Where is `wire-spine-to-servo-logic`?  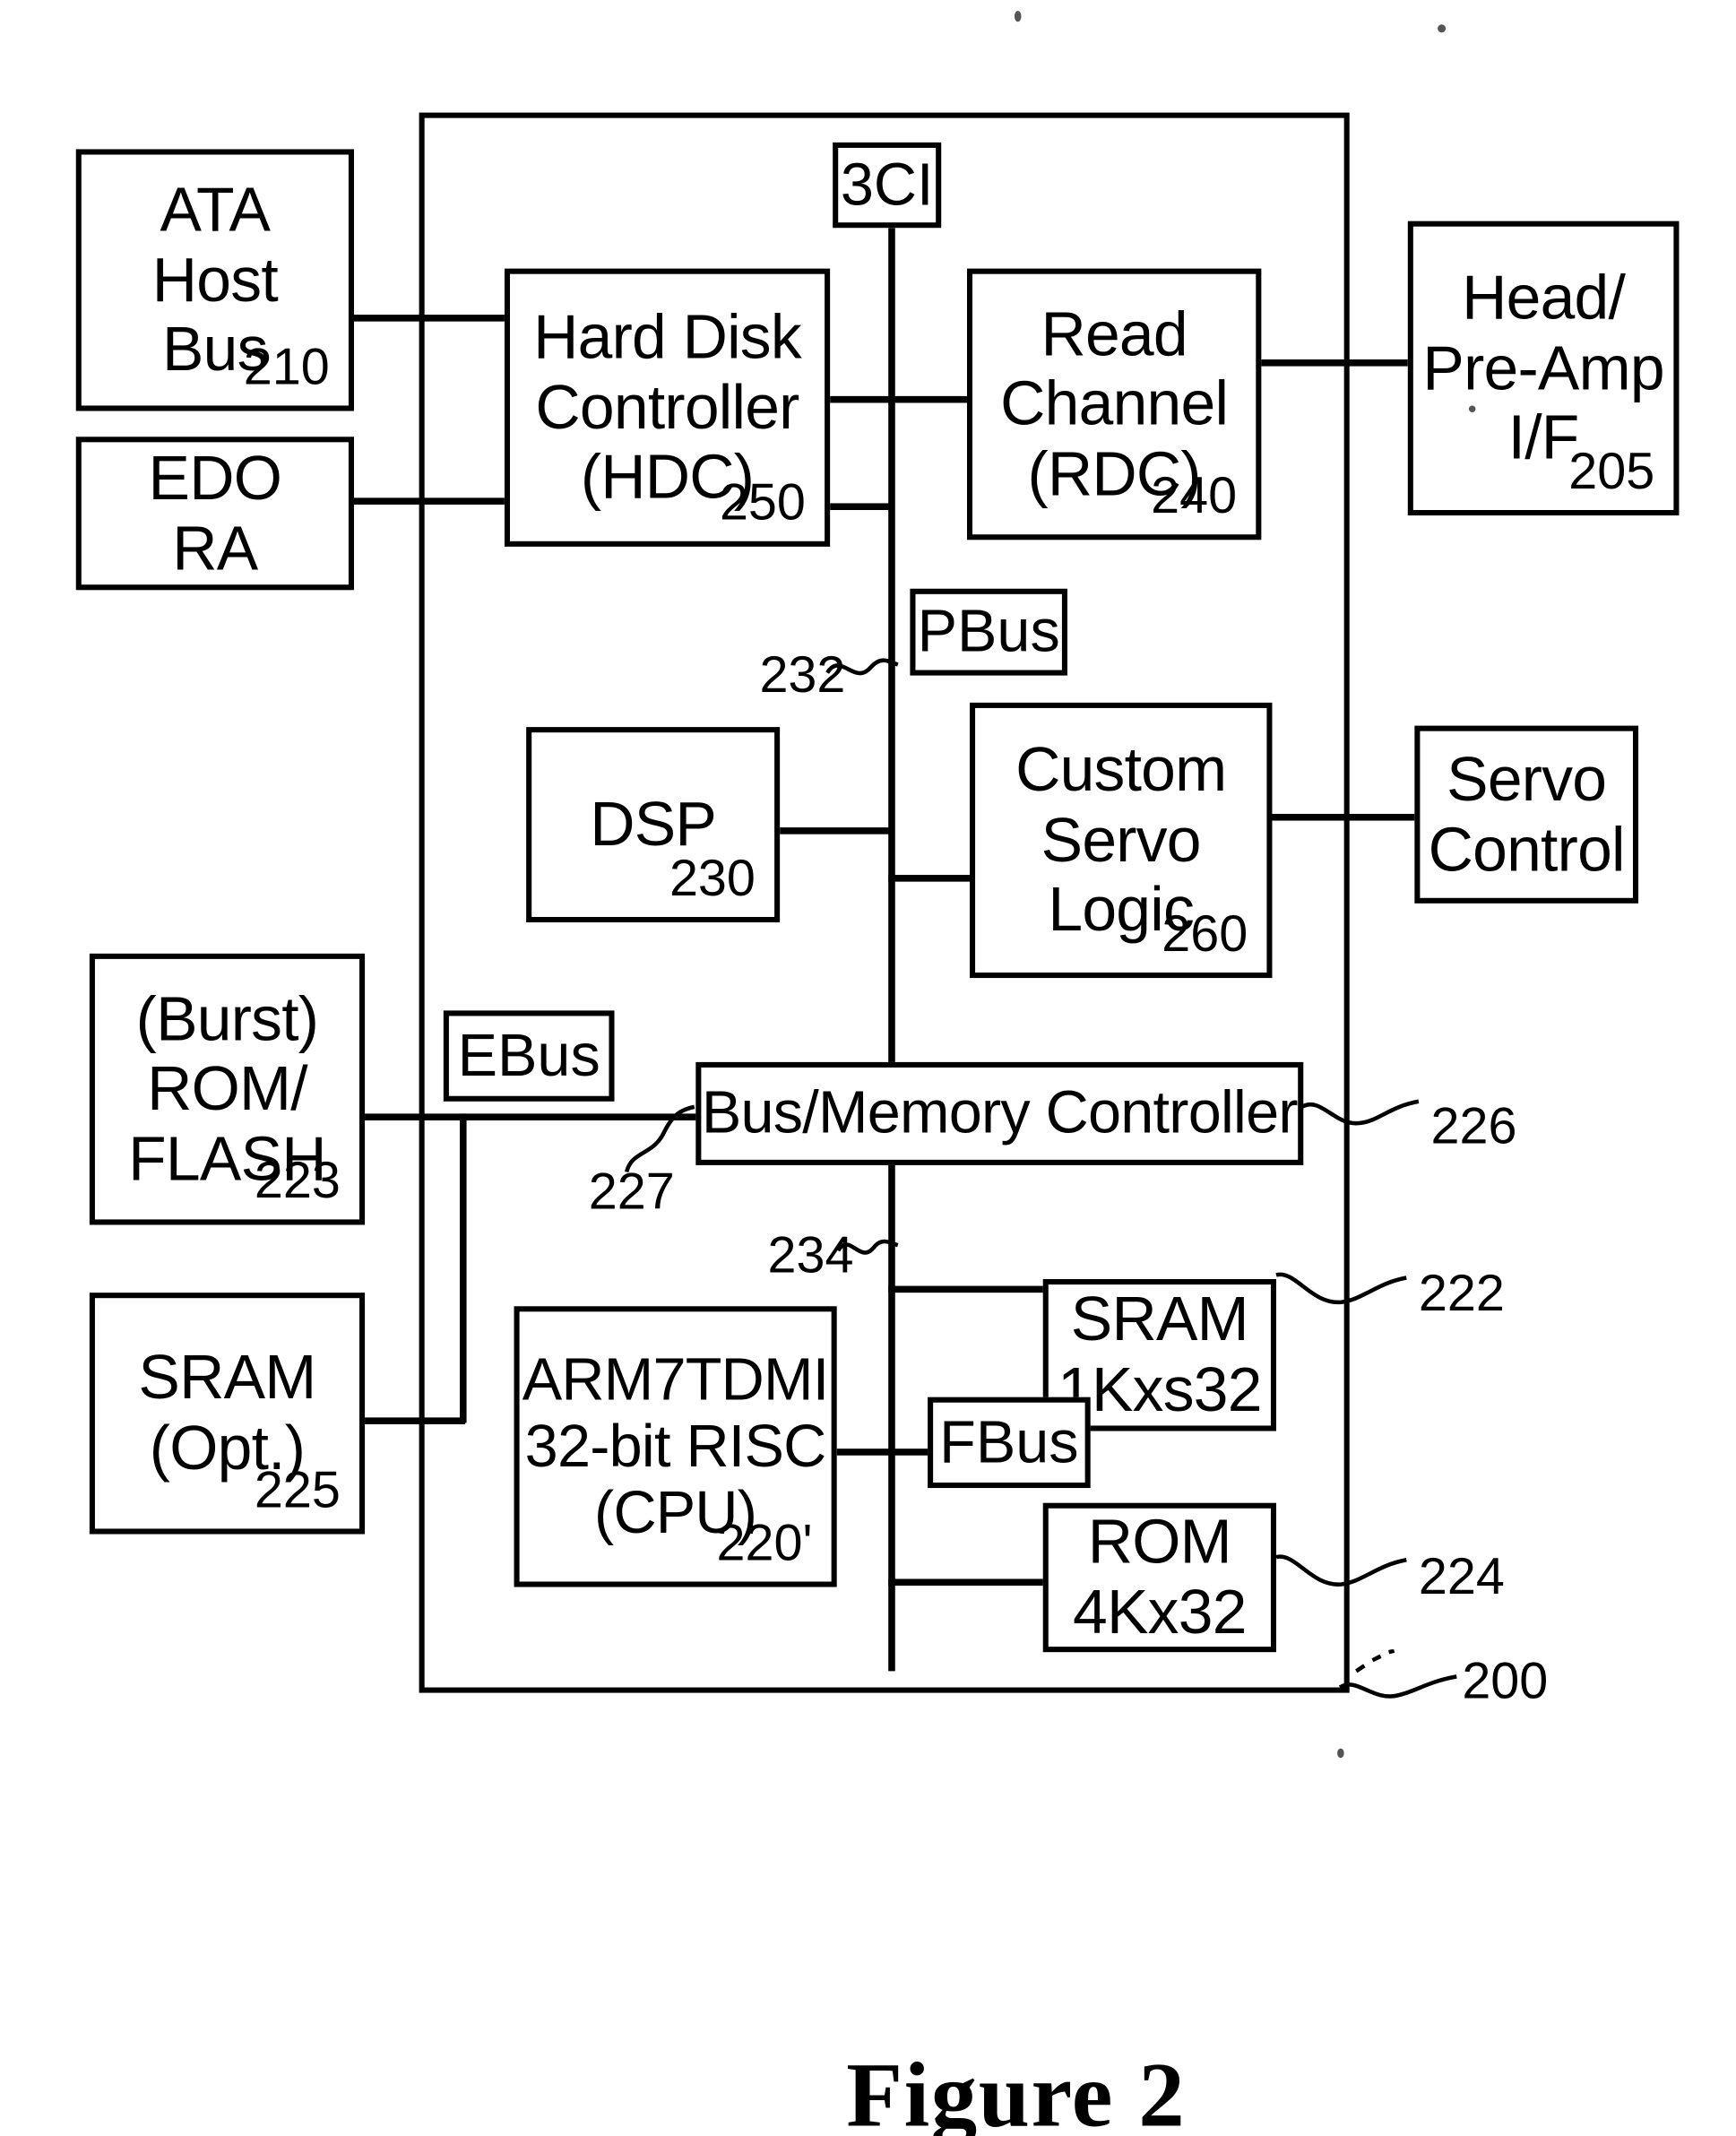
wire-spine-to-servo-logic is located at coordinates (929, 879).